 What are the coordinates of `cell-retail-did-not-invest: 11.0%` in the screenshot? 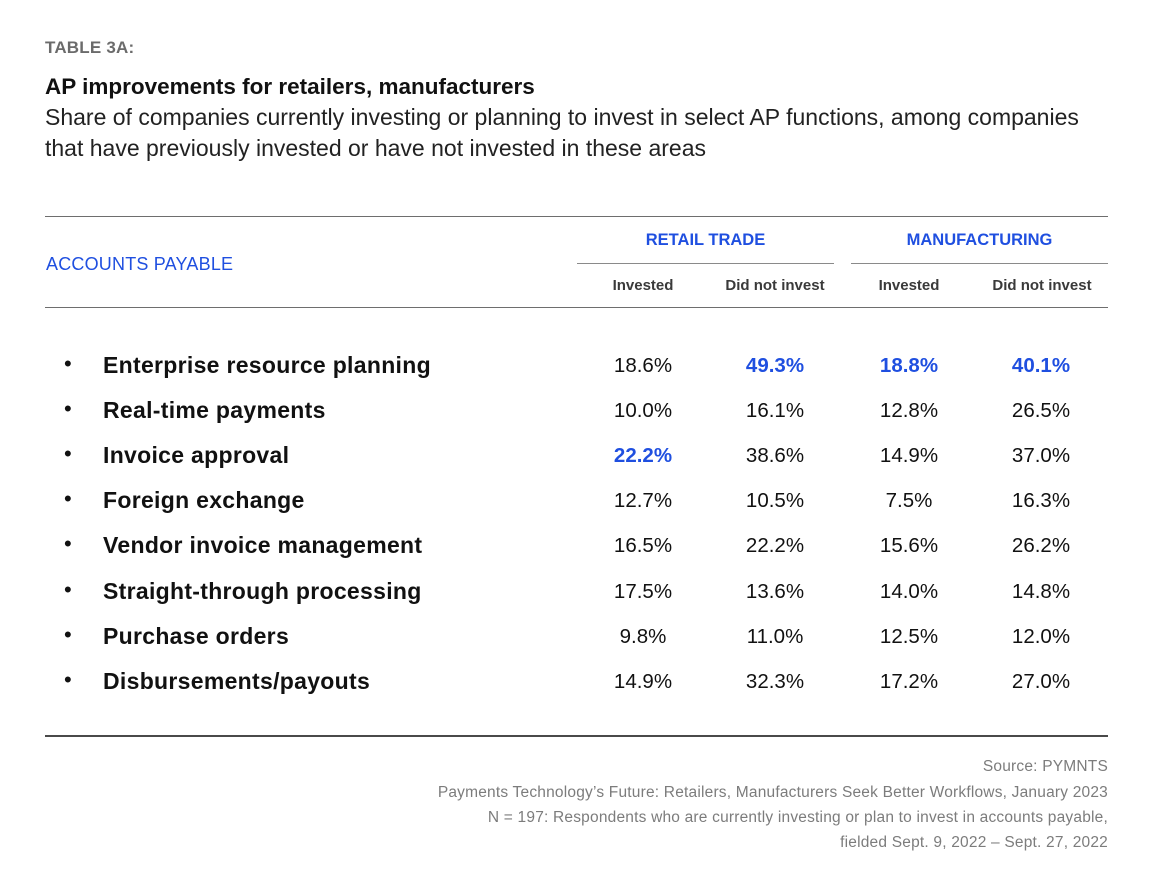 It's located at (775, 636).